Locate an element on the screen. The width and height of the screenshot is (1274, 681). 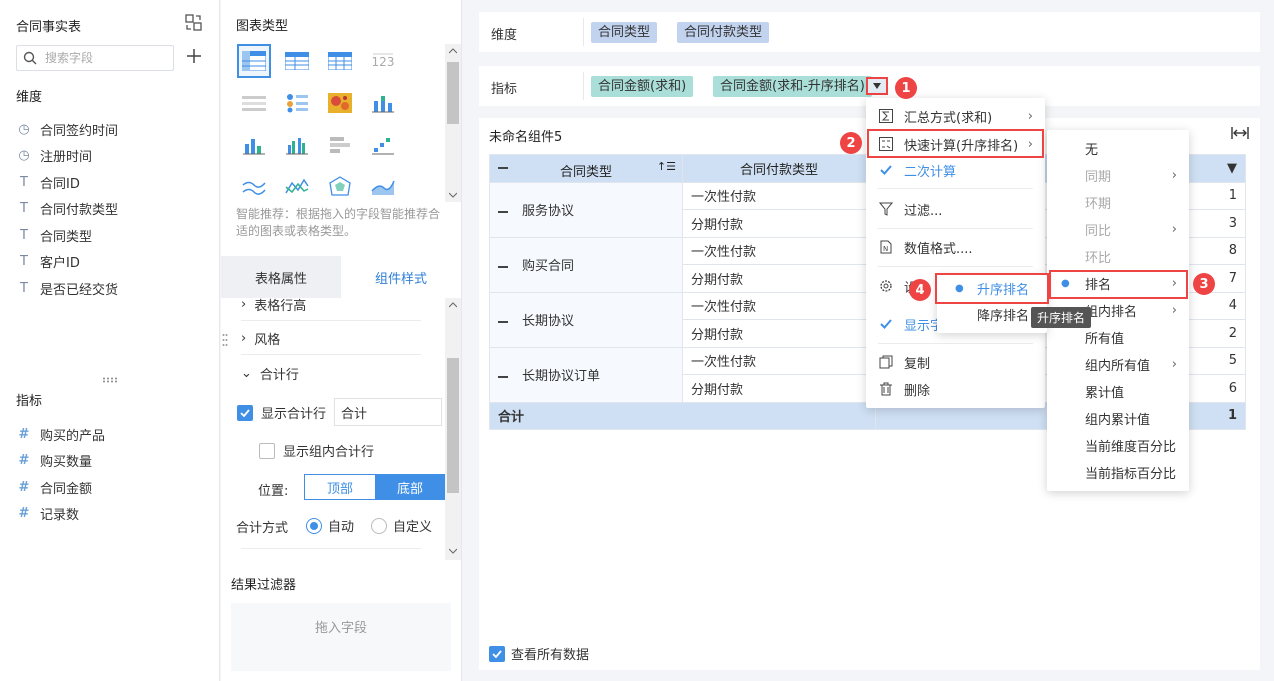
chart-type-column-icon is located at coordinates (254, 145).